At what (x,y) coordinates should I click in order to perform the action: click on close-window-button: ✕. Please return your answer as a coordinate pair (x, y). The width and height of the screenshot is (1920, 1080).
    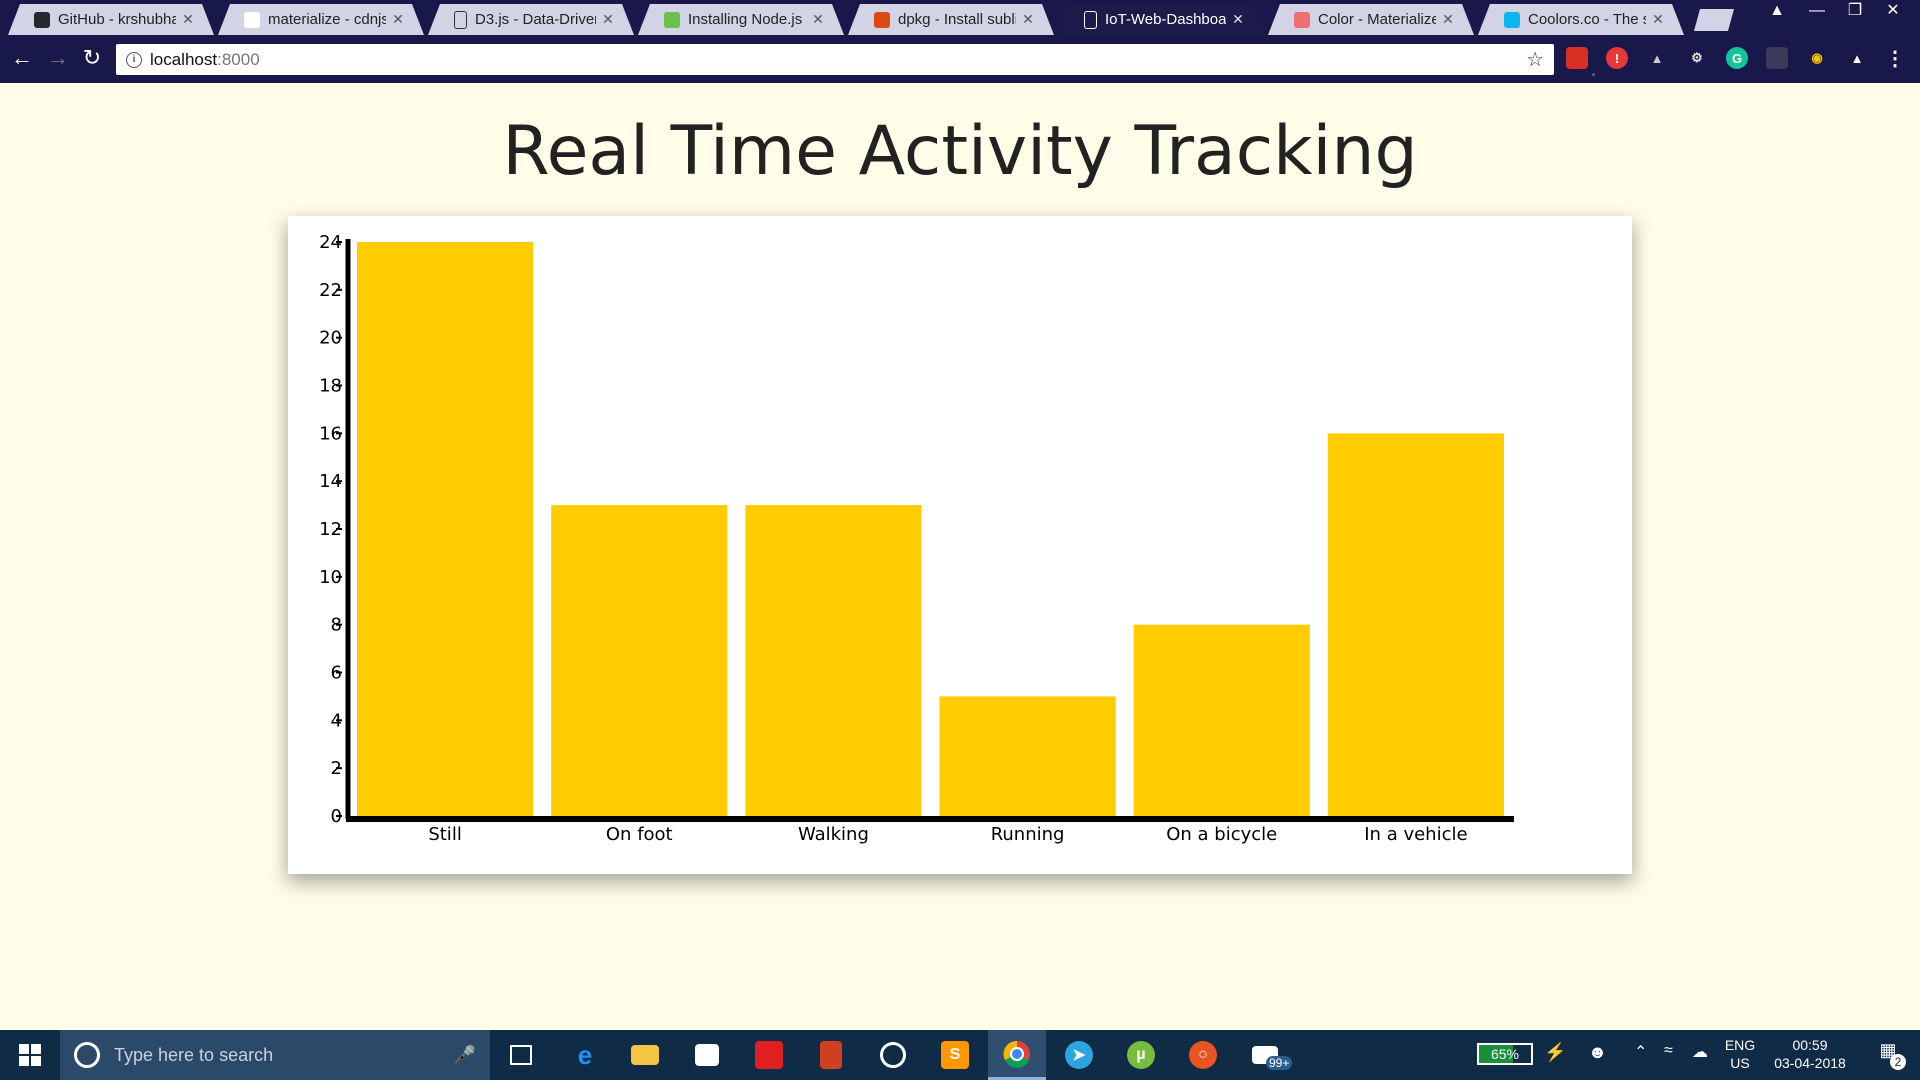
    Looking at the image, I should click on (1893, 12).